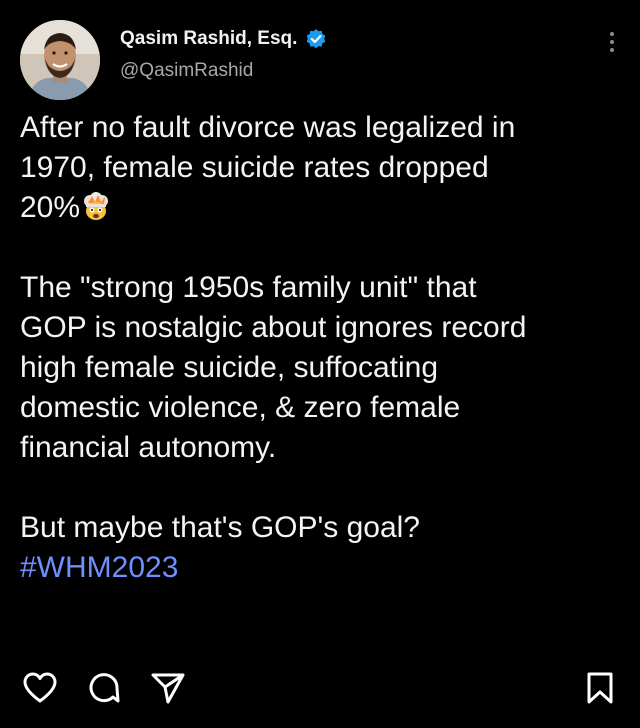 This screenshot has width=640, height=728. I want to click on text-line: The "strong 1950s family unit" that, so click(248, 287).